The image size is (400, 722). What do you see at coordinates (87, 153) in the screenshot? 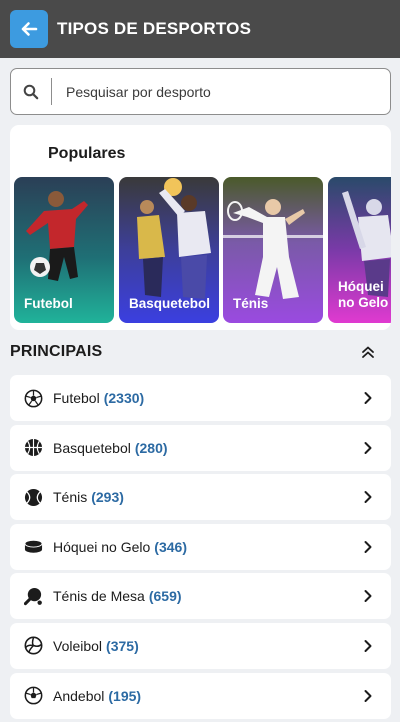
I see `popular-title: Populares` at bounding box center [87, 153].